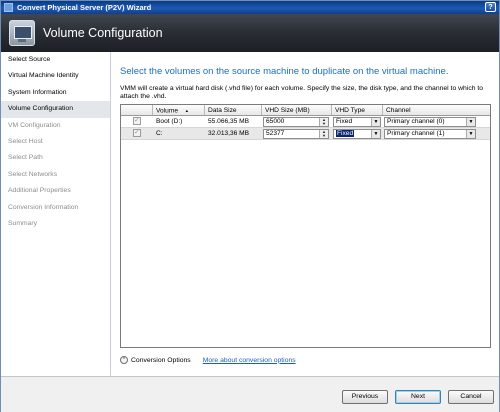 Image resolution: width=500 pixels, height=412 pixels. Describe the element at coordinates (275, 133) in the screenshot. I see `vhd-size-value: 52377` at that location.